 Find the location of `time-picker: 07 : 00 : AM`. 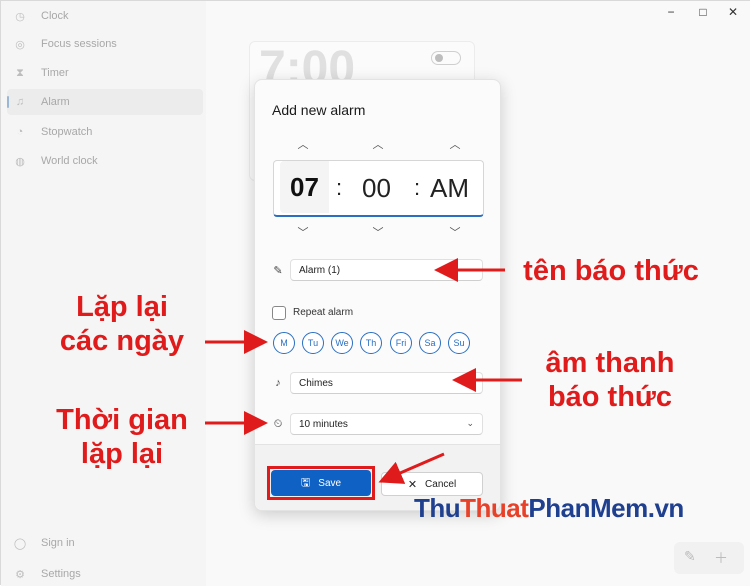

time-picker: 07 : 00 : AM is located at coordinates (378, 188).